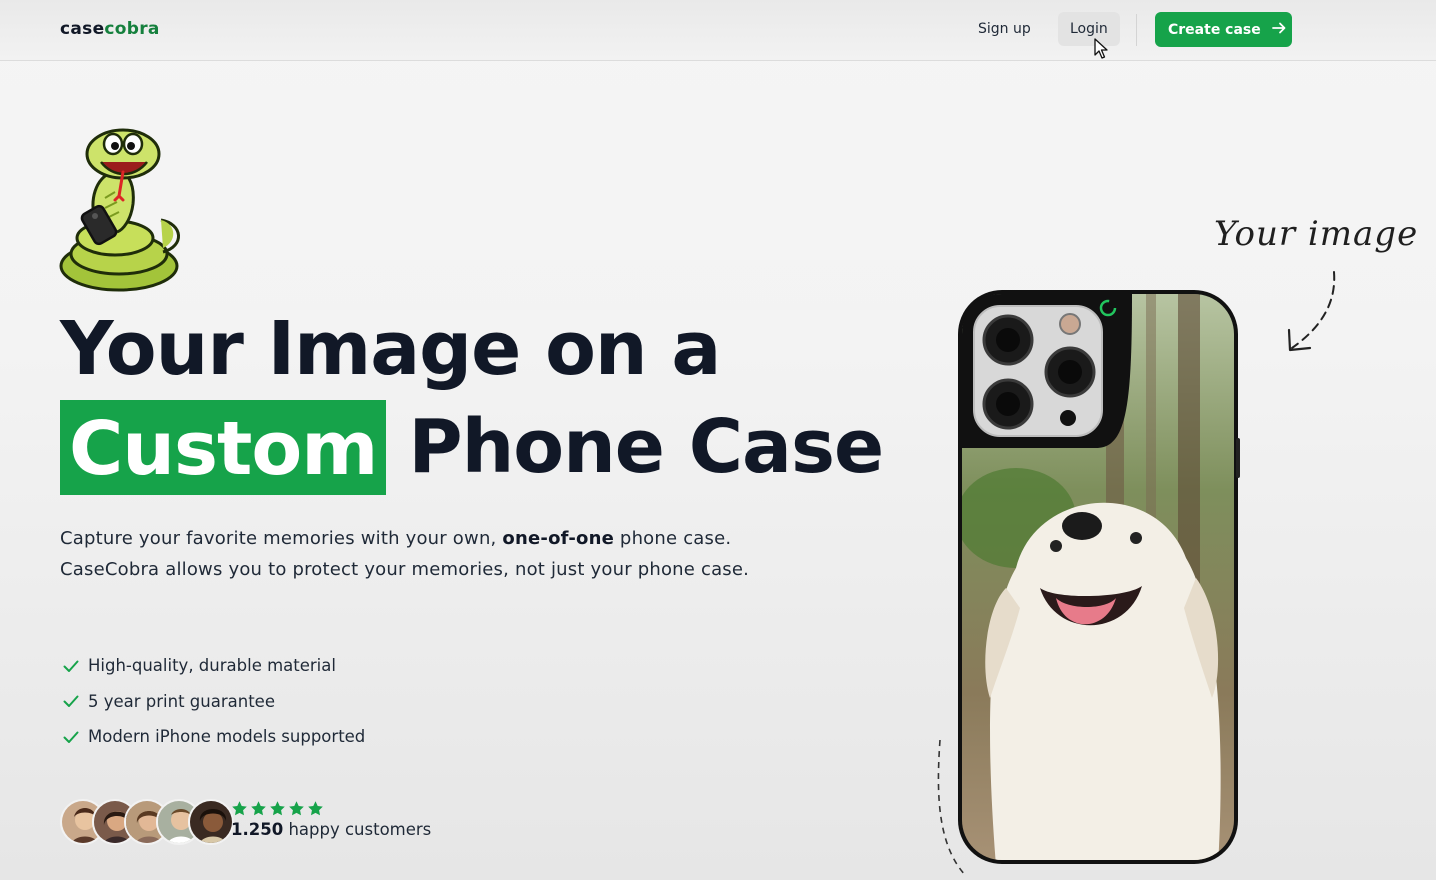 The width and height of the screenshot is (1436, 880). What do you see at coordinates (1316, 234) in the screenshot?
I see `your-image-handwriting: Your image` at bounding box center [1316, 234].